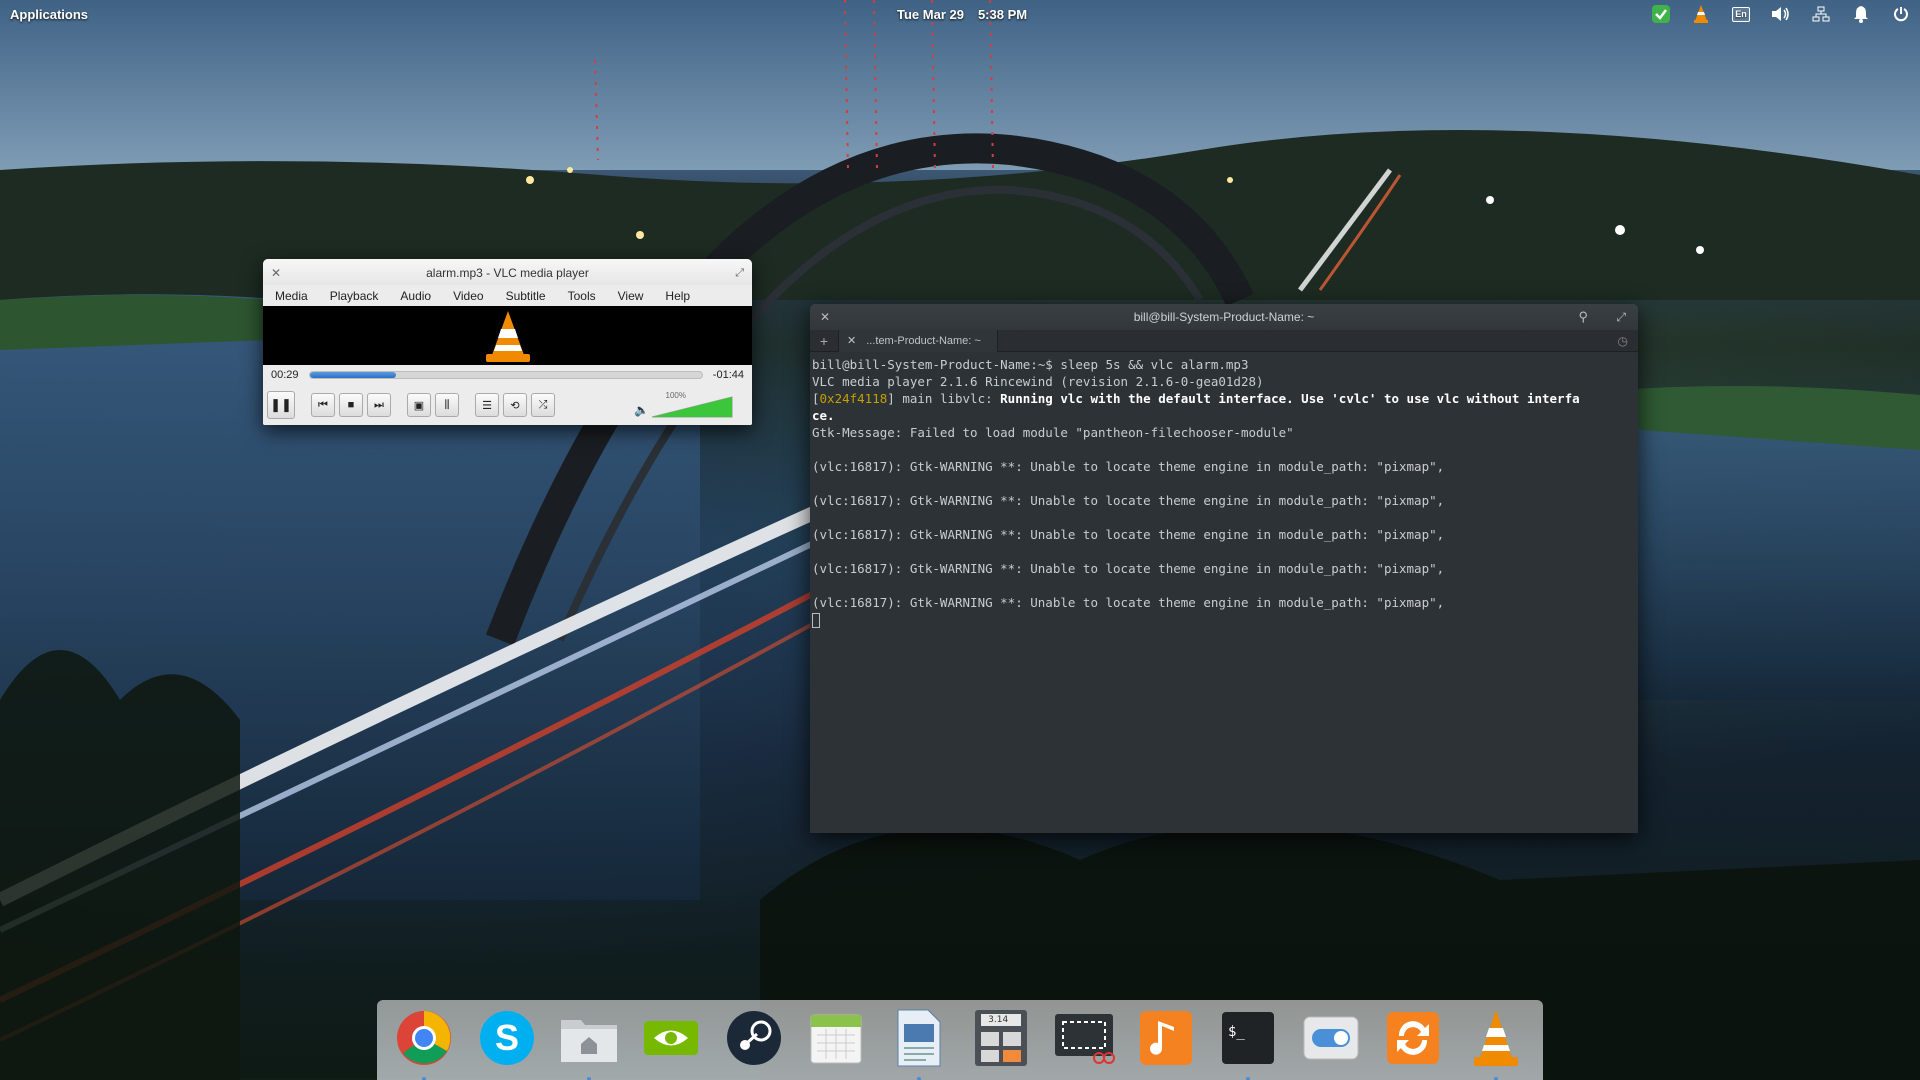 This screenshot has height=1080, width=1920. I want to click on loop-icon: ⟲, so click(515, 405).